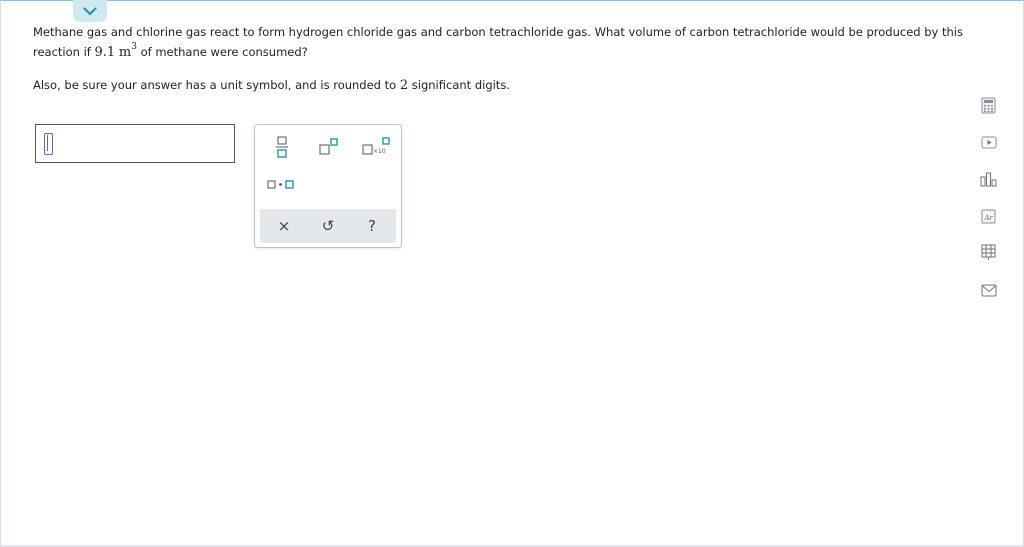 Image resolution: width=1024 pixels, height=547 pixels. I want to click on chart-icon, so click(988, 179).